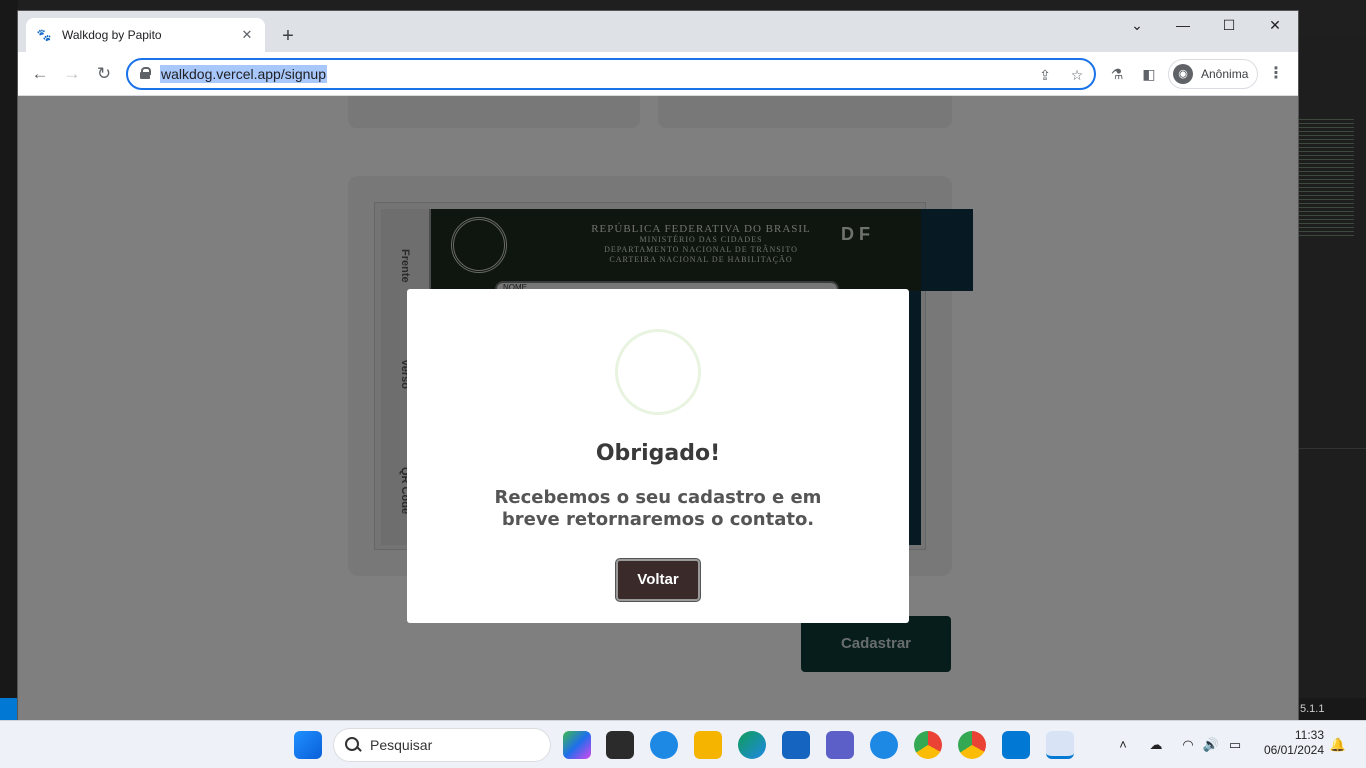 This screenshot has width=1366, height=768. I want to click on tab-search-chevron-icon: ⌄, so click(1137, 26).